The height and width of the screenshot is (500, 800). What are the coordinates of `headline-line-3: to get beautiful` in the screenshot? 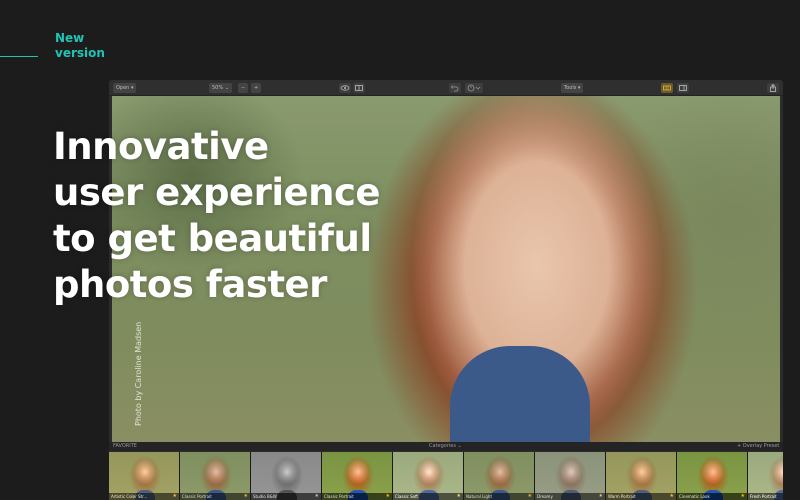 It's located at (212, 238).